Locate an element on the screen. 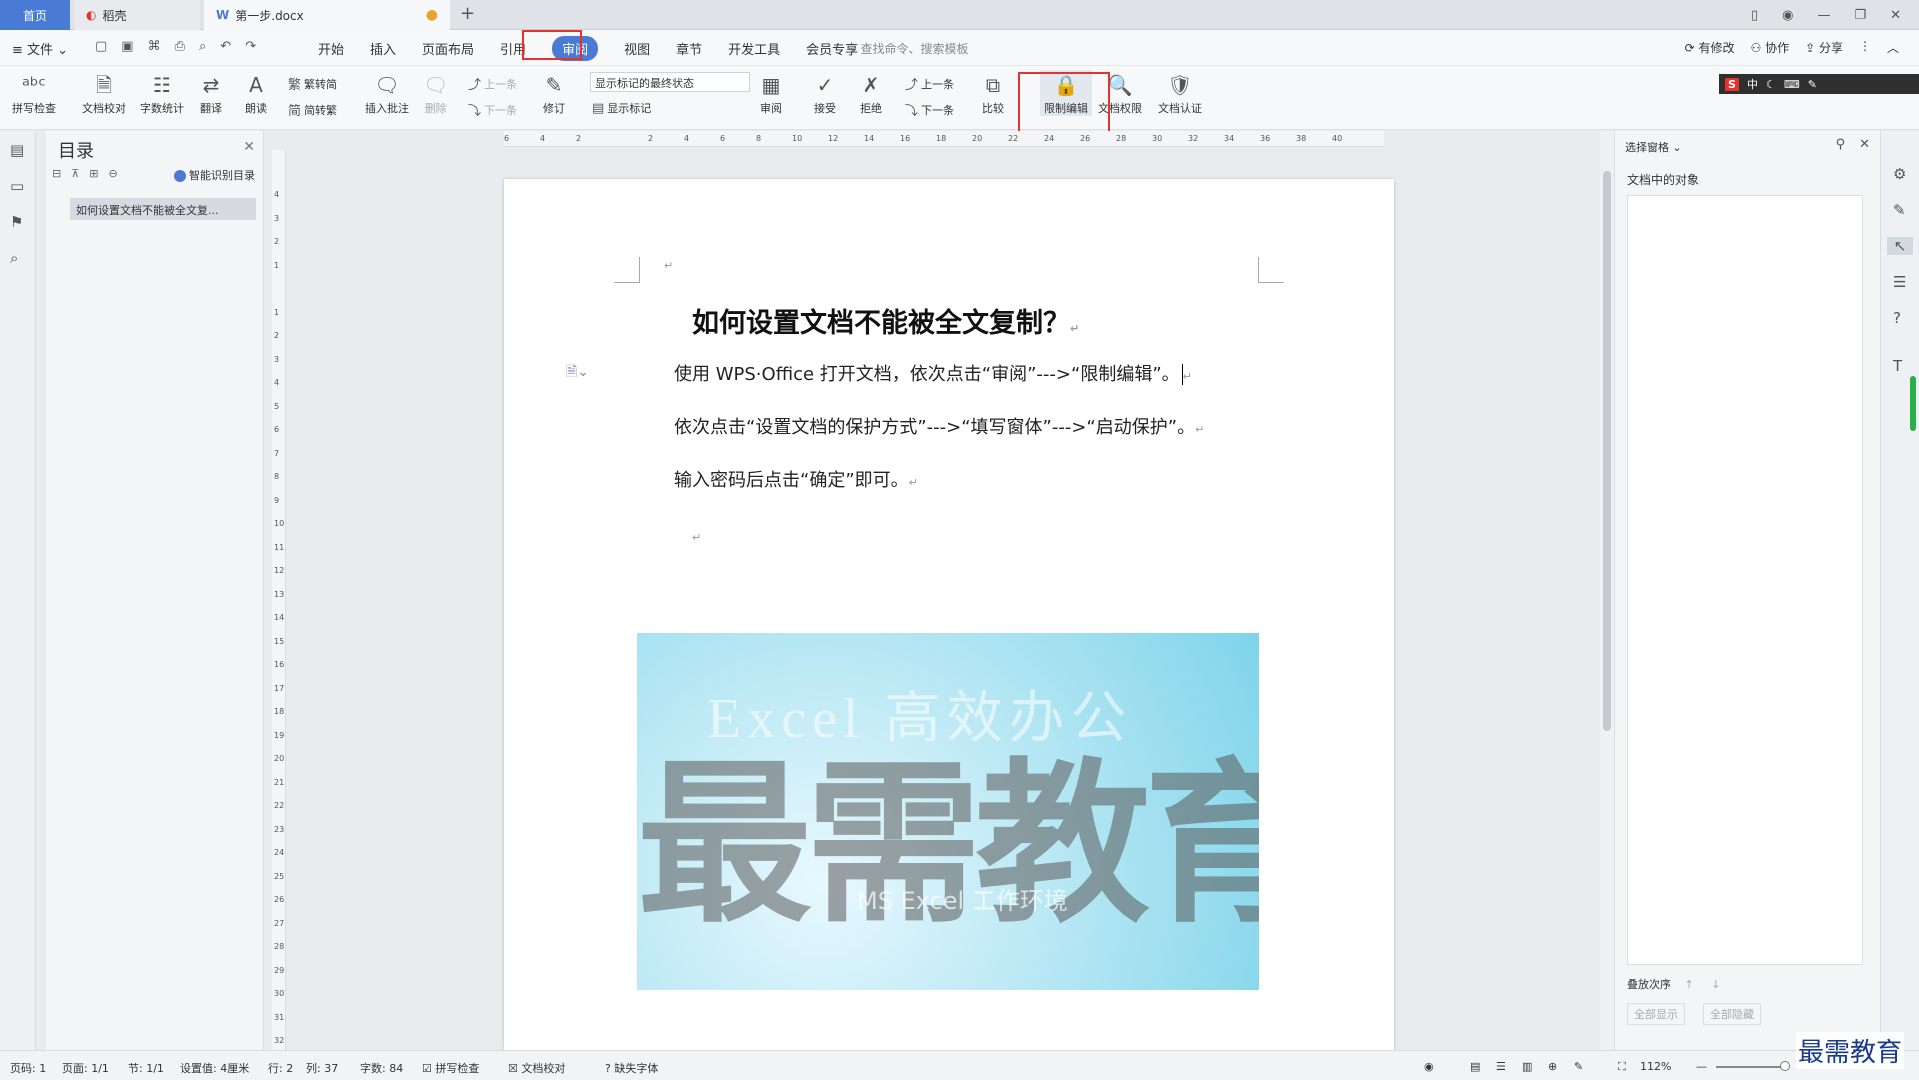  status-spell-button: ☑ 拼写检查 is located at coordinates (450, 1068).